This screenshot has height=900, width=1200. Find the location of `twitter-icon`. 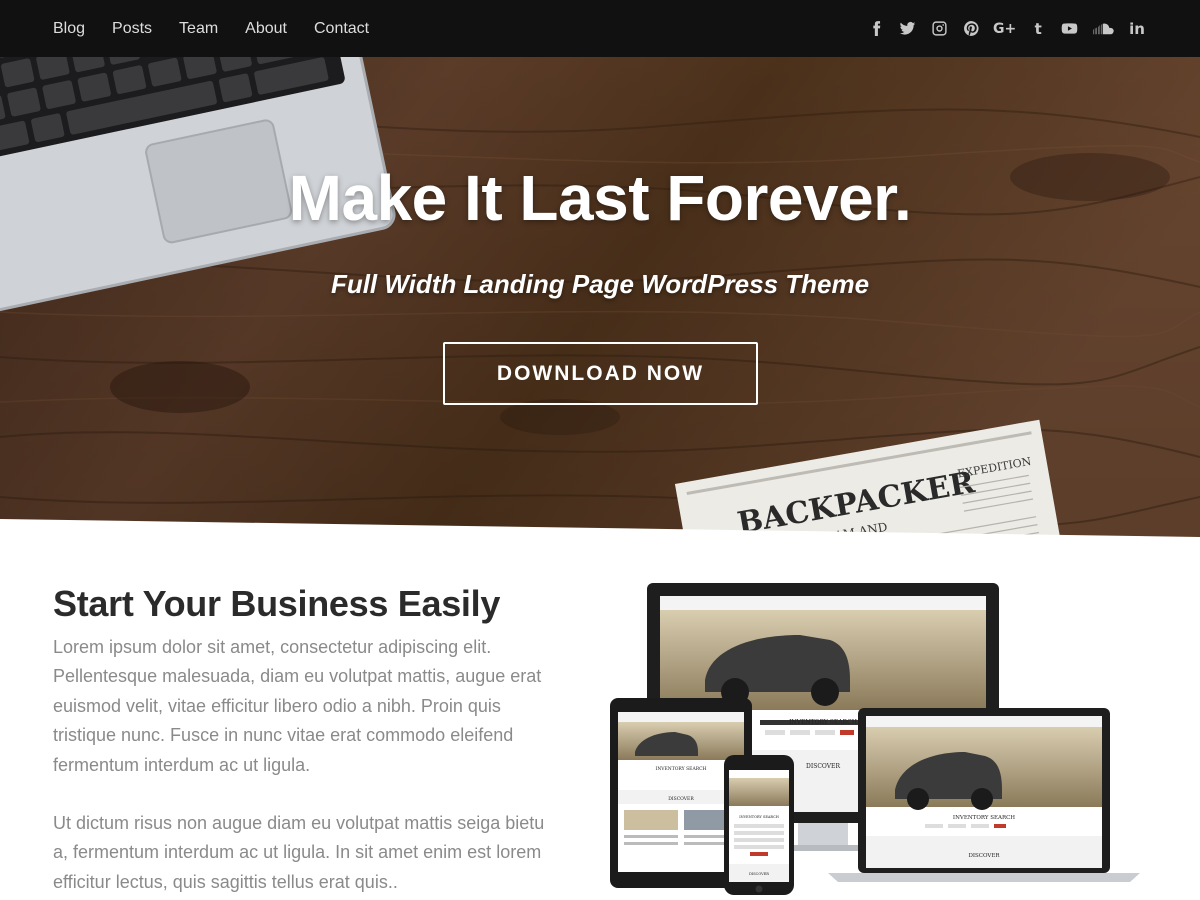

twitter-icon is located at coordinates (908, 29).